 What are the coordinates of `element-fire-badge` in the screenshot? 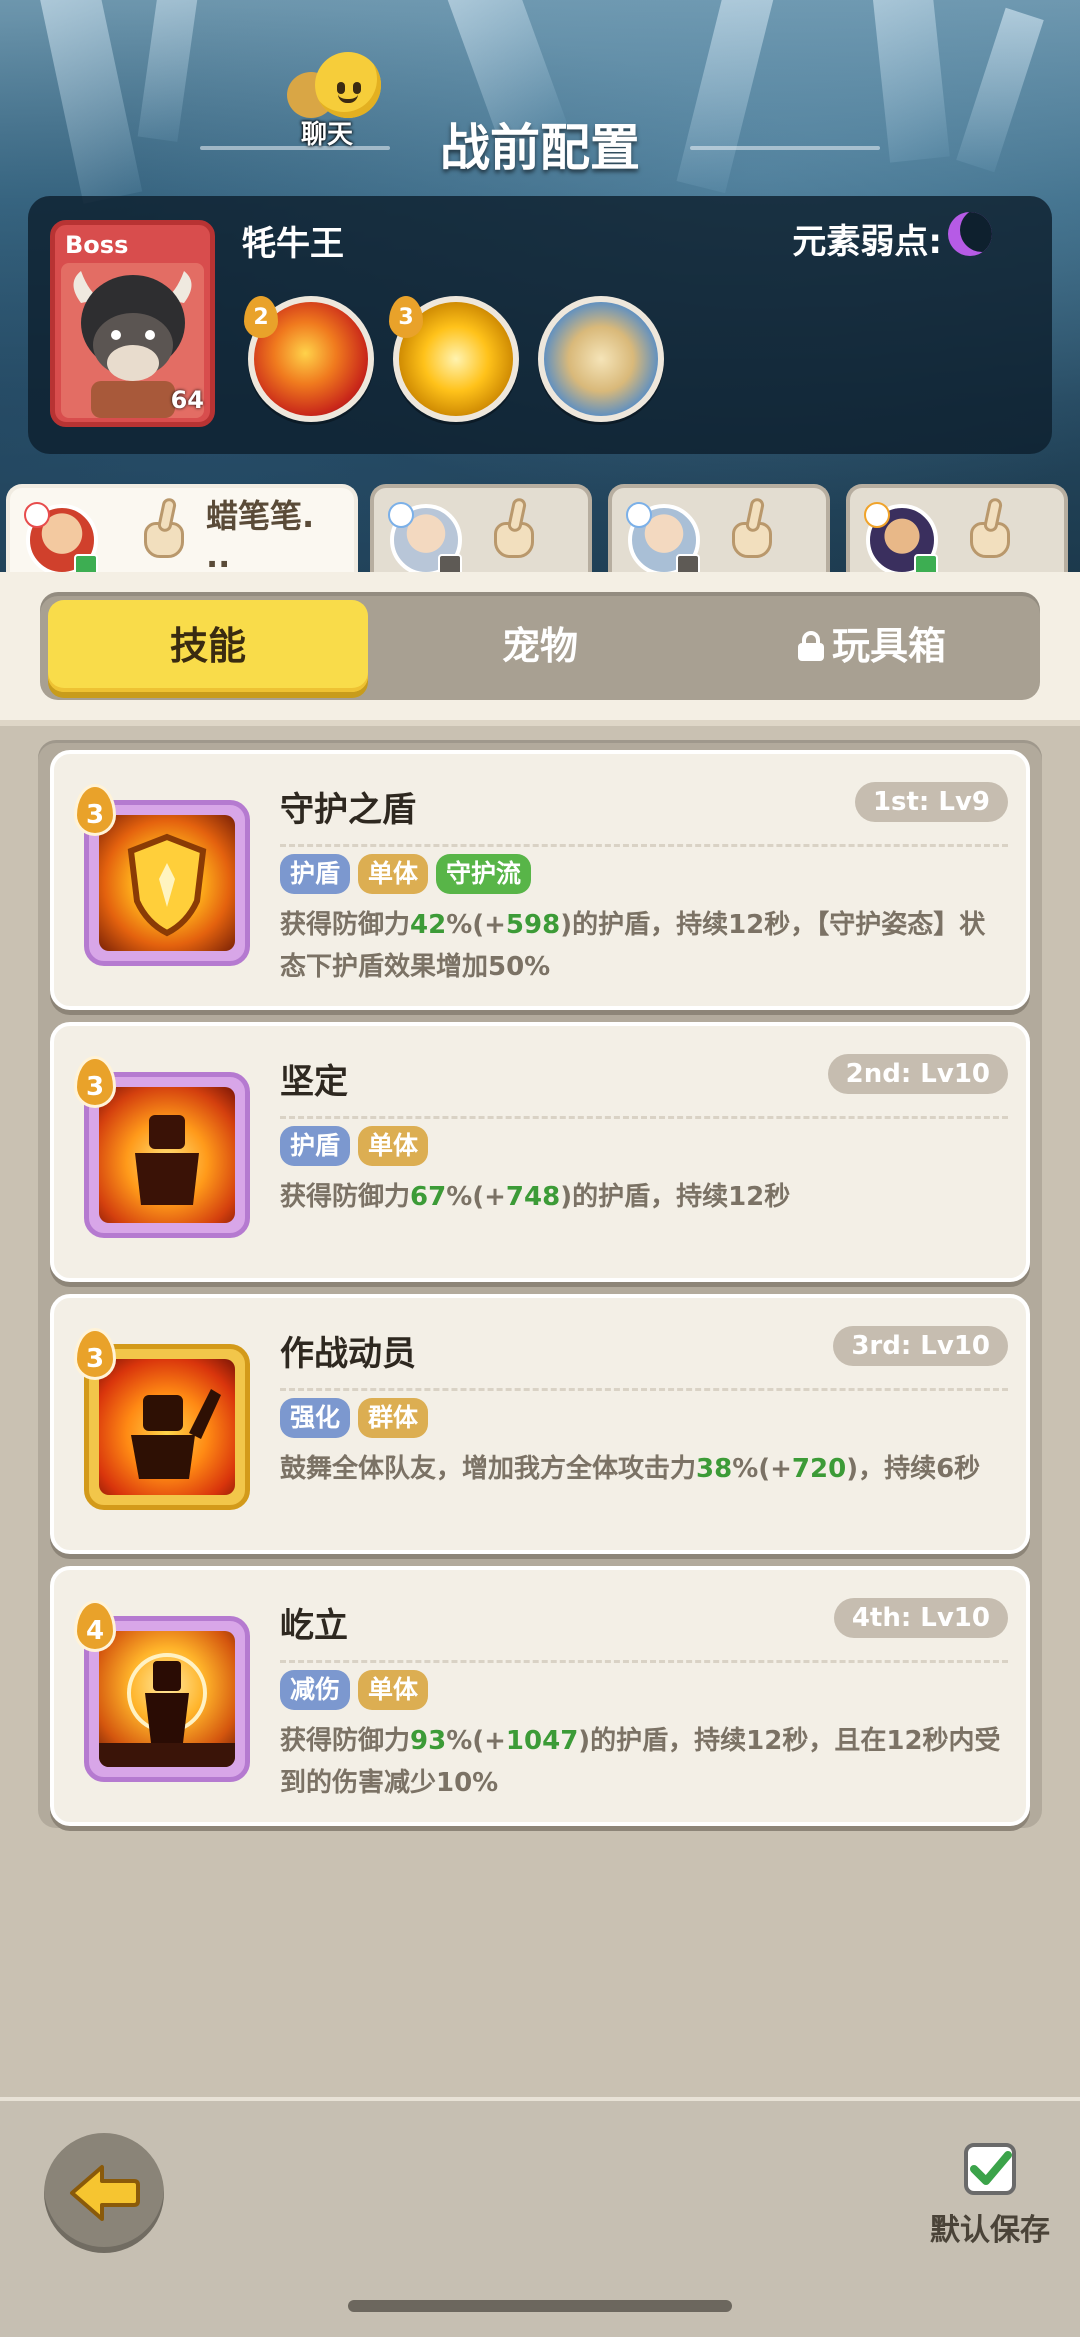 It's located at (37, 515).